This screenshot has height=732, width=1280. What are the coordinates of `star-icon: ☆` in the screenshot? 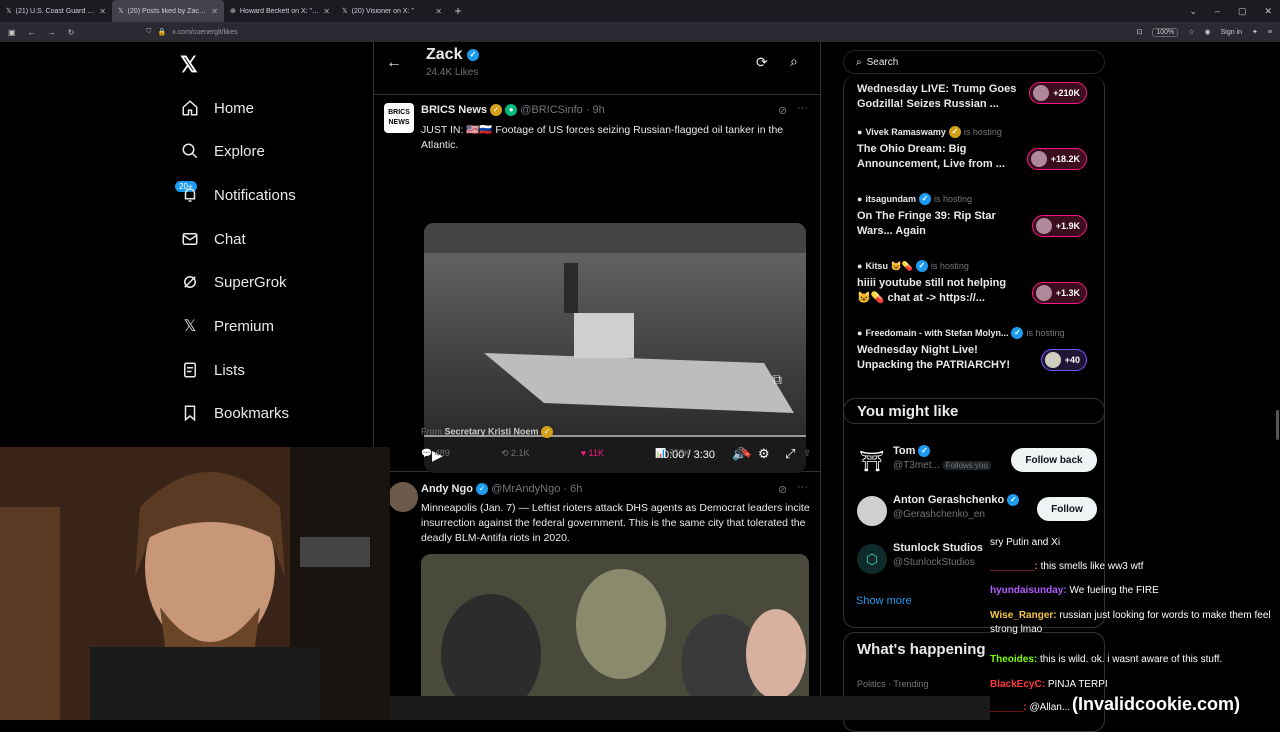 It's located at (1191, 32).